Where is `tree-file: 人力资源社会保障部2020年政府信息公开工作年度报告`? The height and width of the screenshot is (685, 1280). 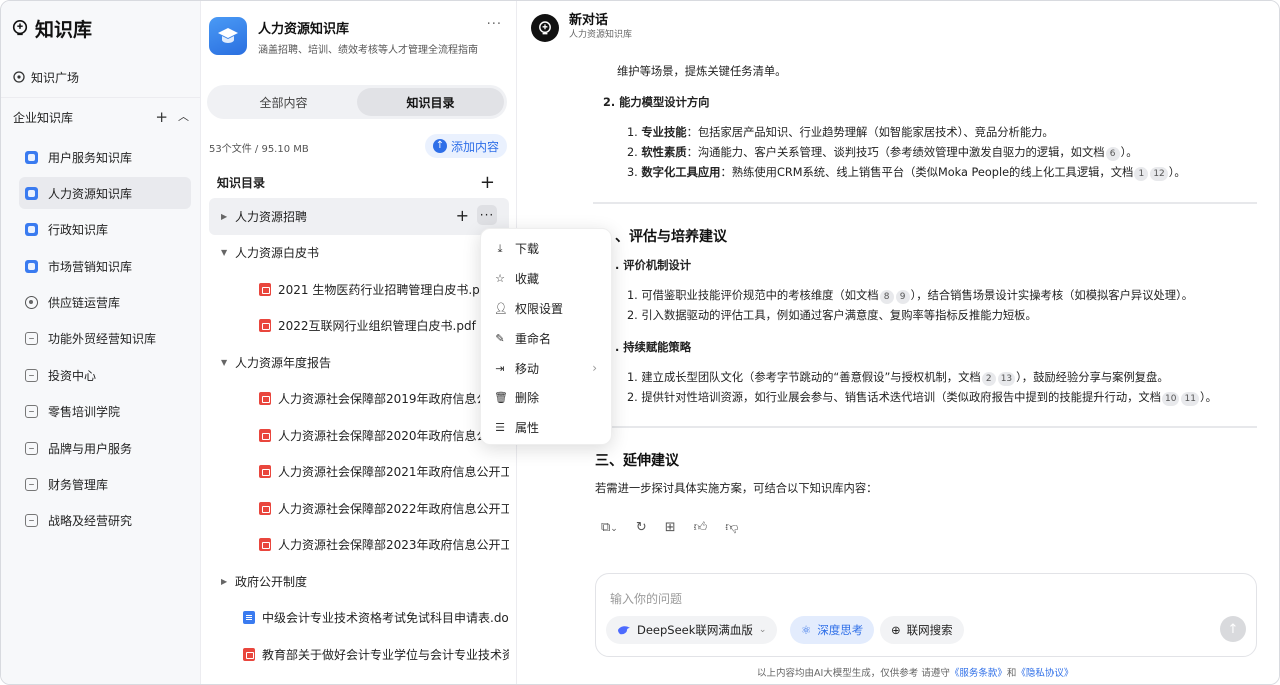
tree-file: 人力资源社会保障部2020年政府信息公开工作年度报告 is located at coordinates (359, 435).